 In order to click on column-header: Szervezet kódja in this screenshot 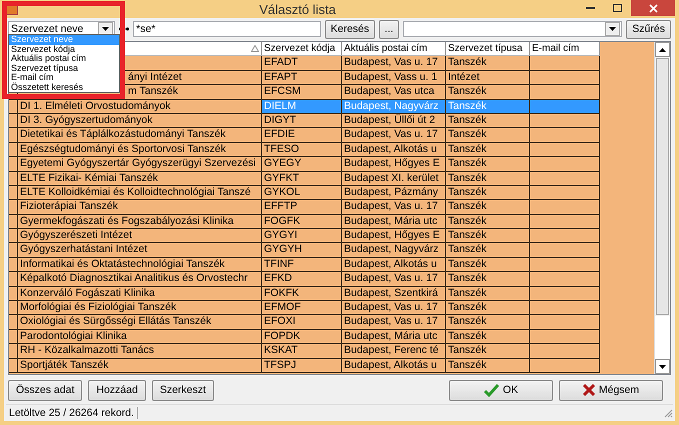, I will do `click(302, 49)`.